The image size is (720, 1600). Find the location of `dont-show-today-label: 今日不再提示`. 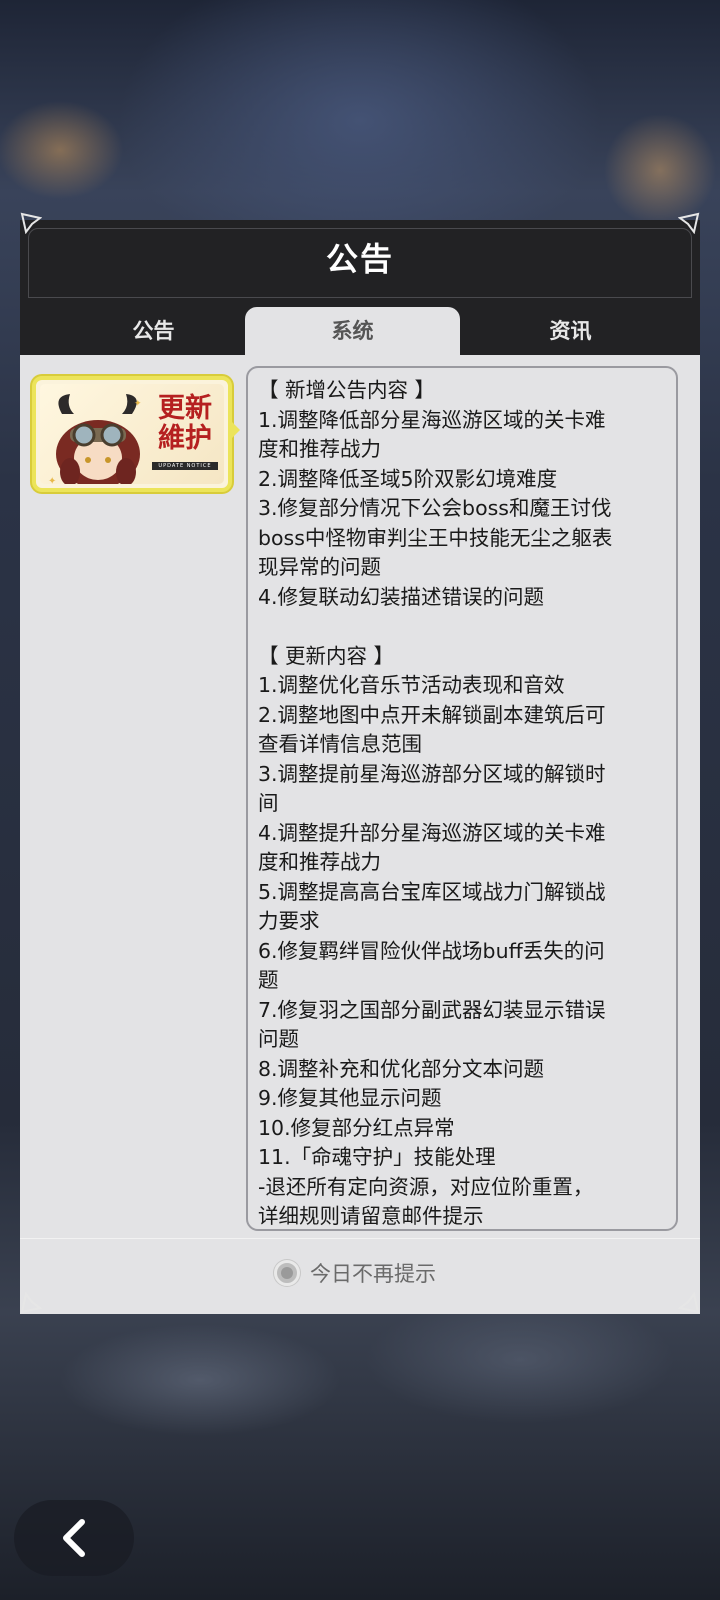

dont-show-today-label: 今日不再提示 is located at coordinates (373, 1274).